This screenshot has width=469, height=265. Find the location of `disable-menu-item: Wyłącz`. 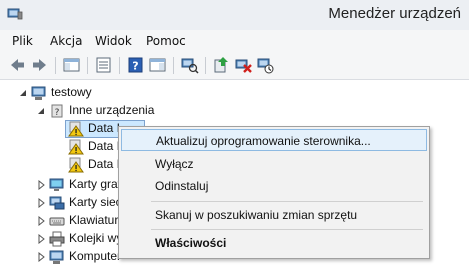

disable-menu-item: Wyłącz is located at coordinates (274, 164).